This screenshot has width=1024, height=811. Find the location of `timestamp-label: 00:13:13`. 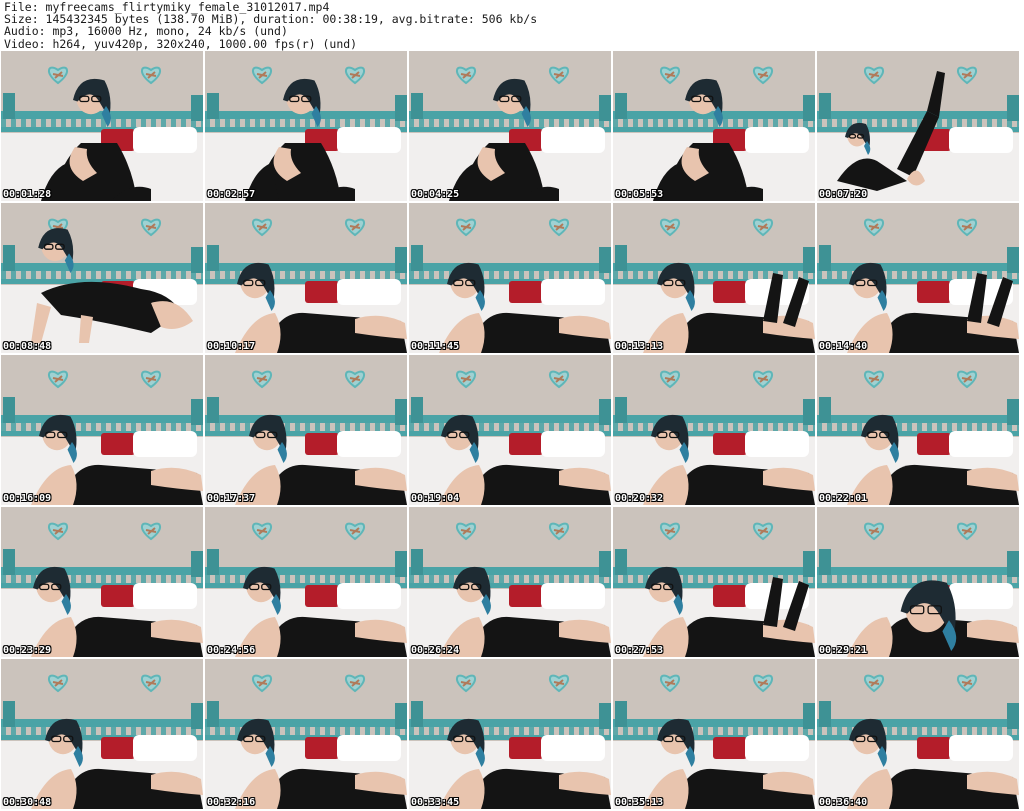

timestamp-label: 00:13:13 is located at coordinates (639, 346).